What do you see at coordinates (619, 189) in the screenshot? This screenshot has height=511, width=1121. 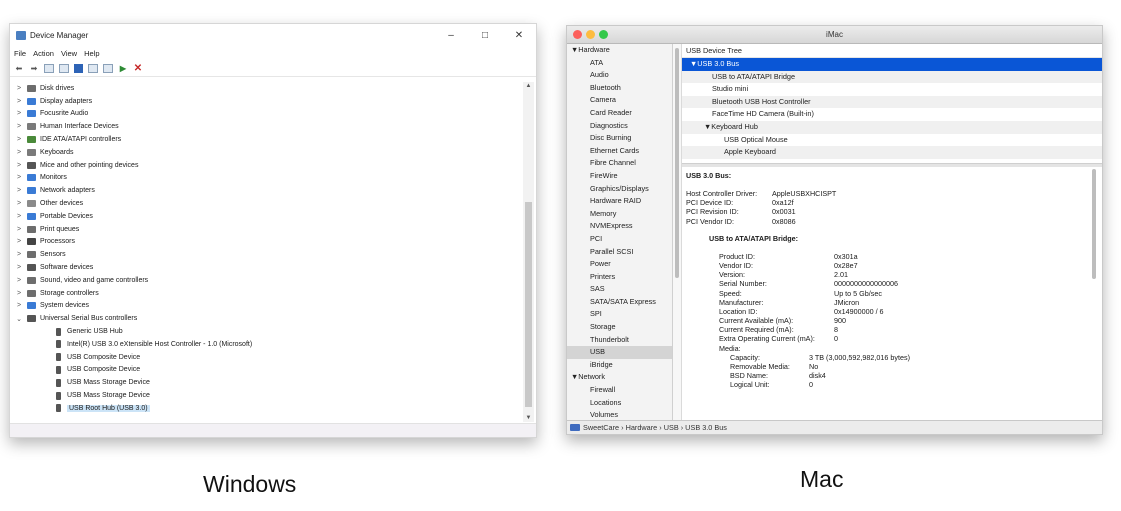 I see `sidebar-item: Graphics/Displays` at bounding box center [619, 189].